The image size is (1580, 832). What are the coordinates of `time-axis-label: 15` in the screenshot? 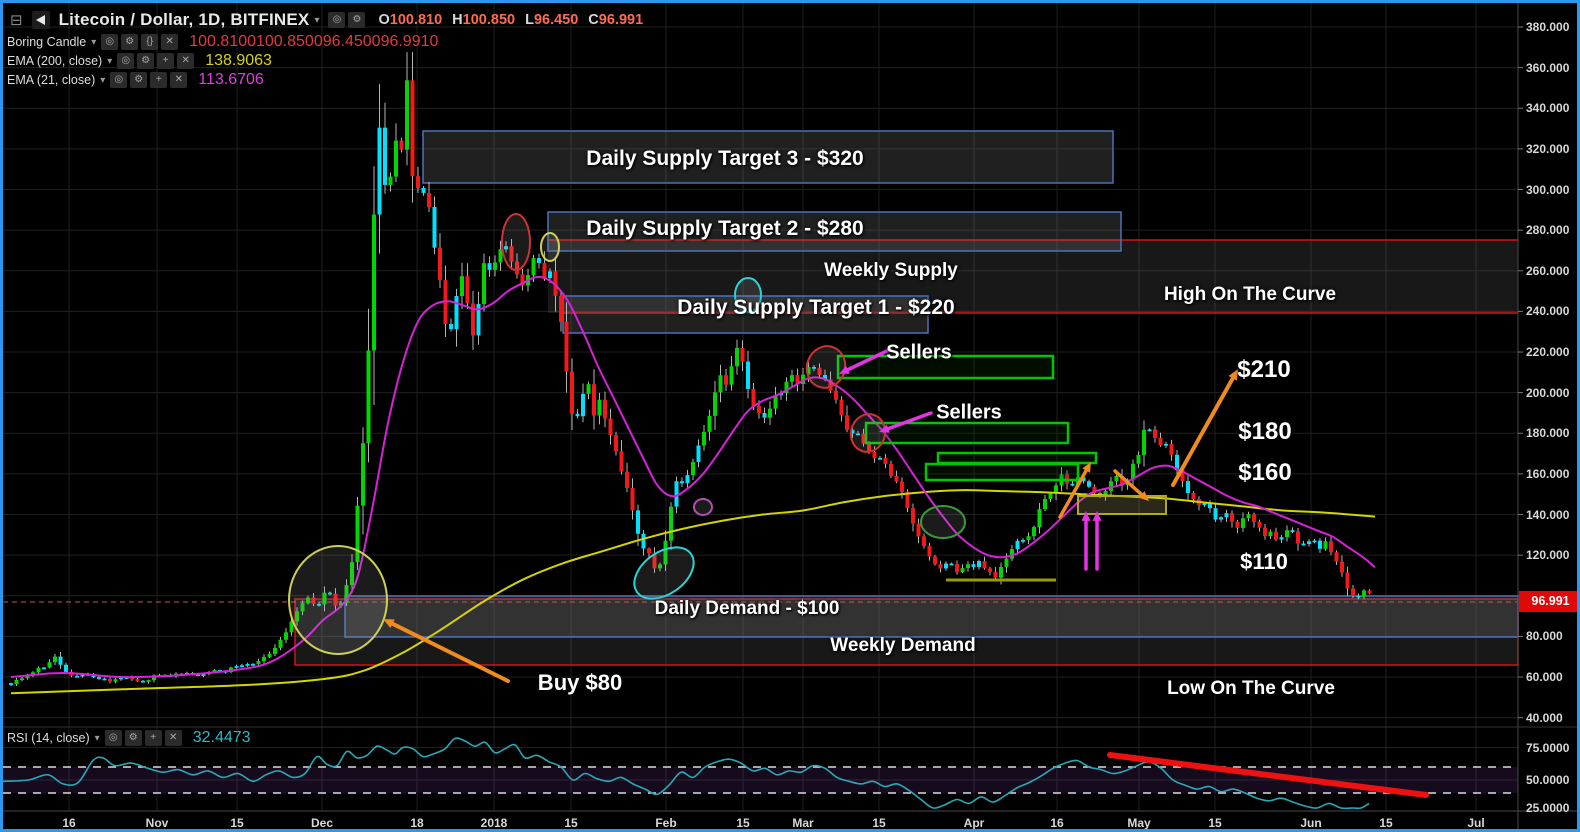 It's located at (879, 823).